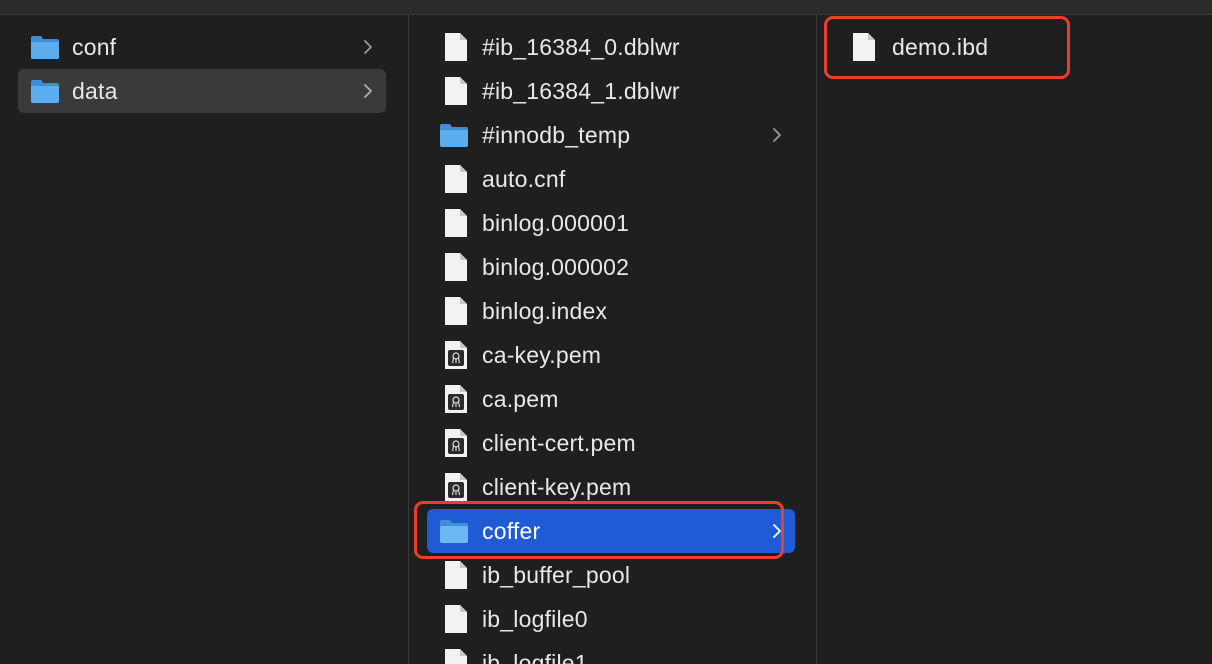 The height and width of the screenshot is (664, 1212). Describe the element at coordinates (202, 47) in the screenshot. I see `list-item-conf: conf` at that location.